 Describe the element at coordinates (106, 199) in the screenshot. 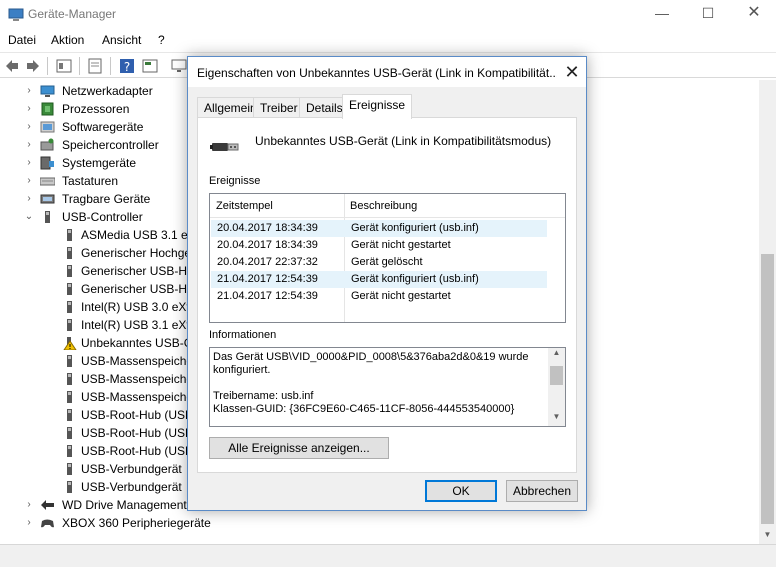

I see `tree-item-label: Tragbare Geräte` at that location.